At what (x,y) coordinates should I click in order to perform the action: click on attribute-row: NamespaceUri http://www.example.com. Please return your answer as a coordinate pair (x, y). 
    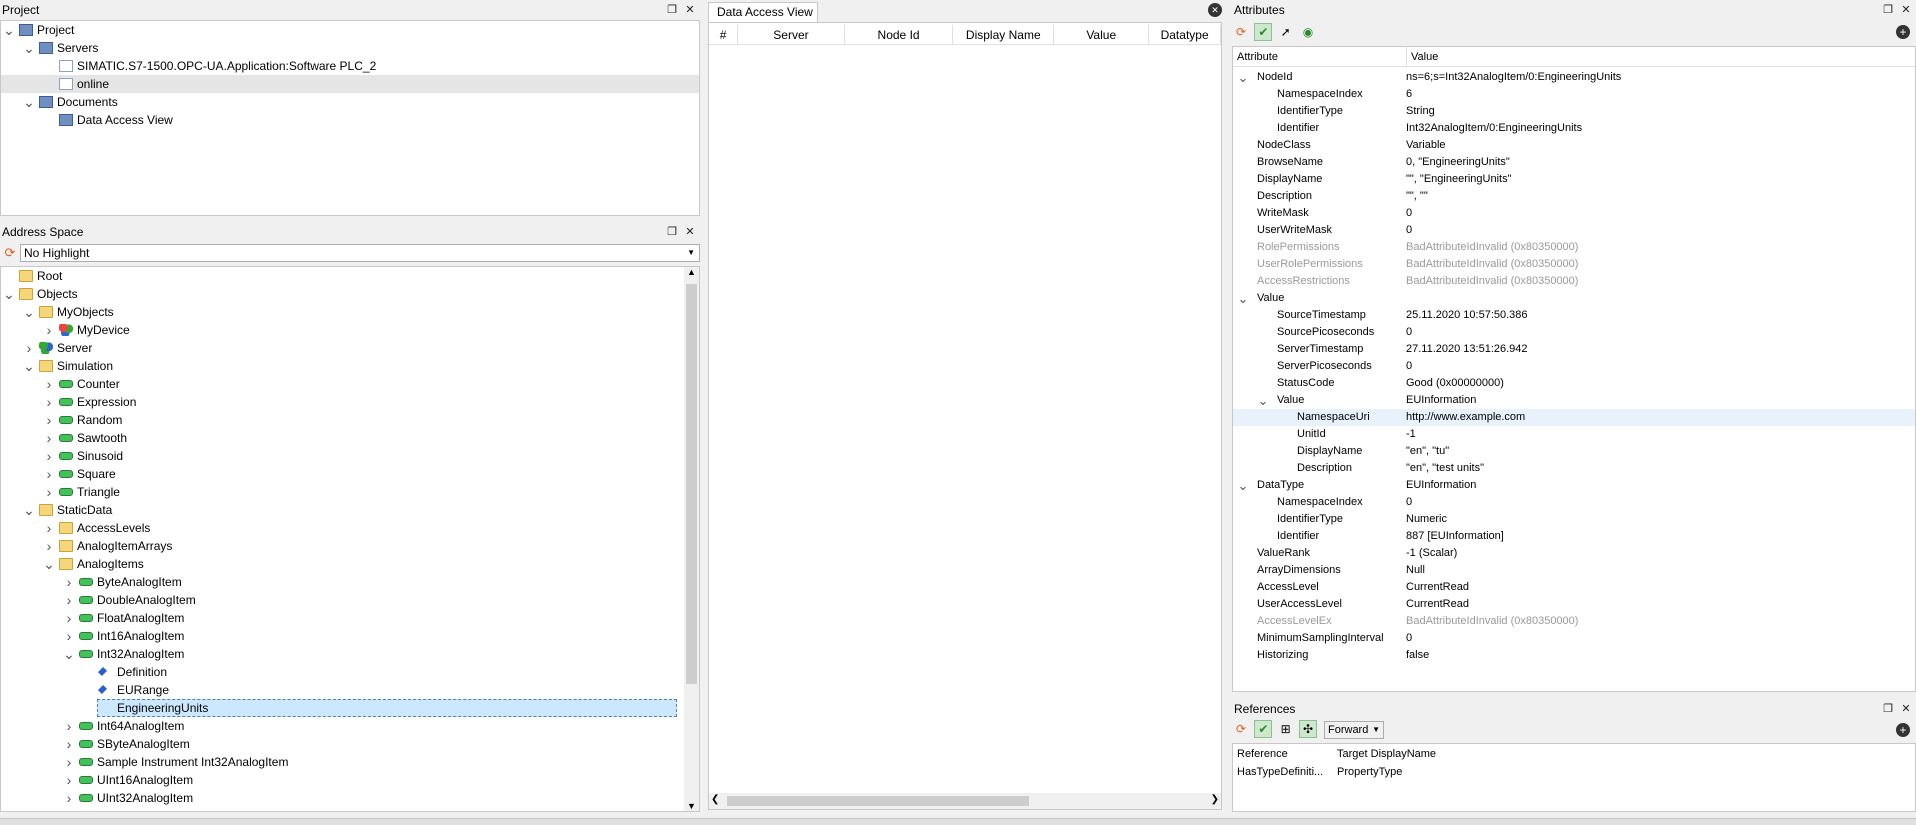
    Looking at the image, I should click on (1574, 417).